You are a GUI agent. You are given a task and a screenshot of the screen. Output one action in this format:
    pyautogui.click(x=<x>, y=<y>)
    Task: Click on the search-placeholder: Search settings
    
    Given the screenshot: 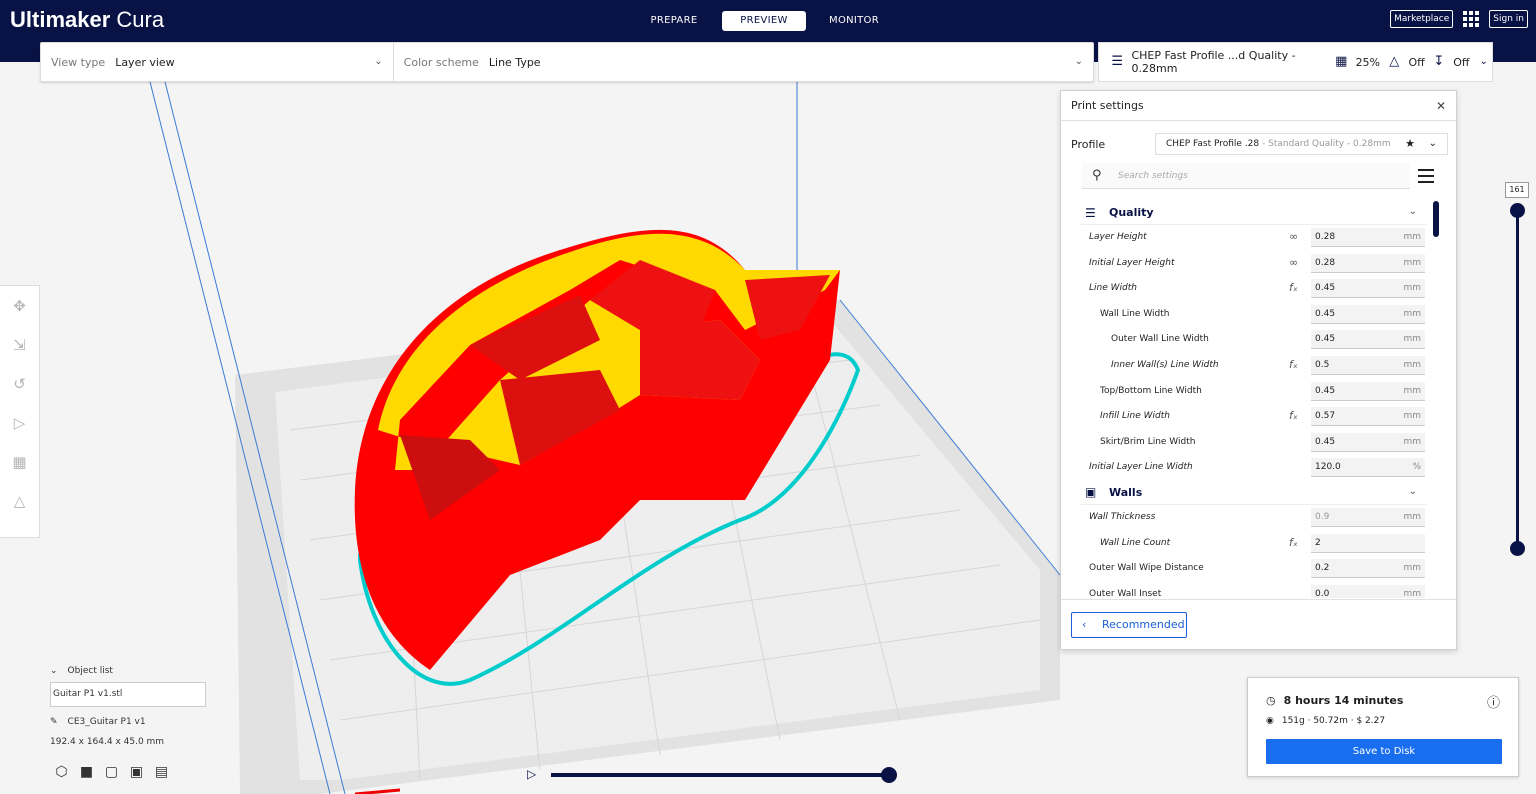 What is the action you would take?
    pyautogui.click(x=1153, y=176)
    